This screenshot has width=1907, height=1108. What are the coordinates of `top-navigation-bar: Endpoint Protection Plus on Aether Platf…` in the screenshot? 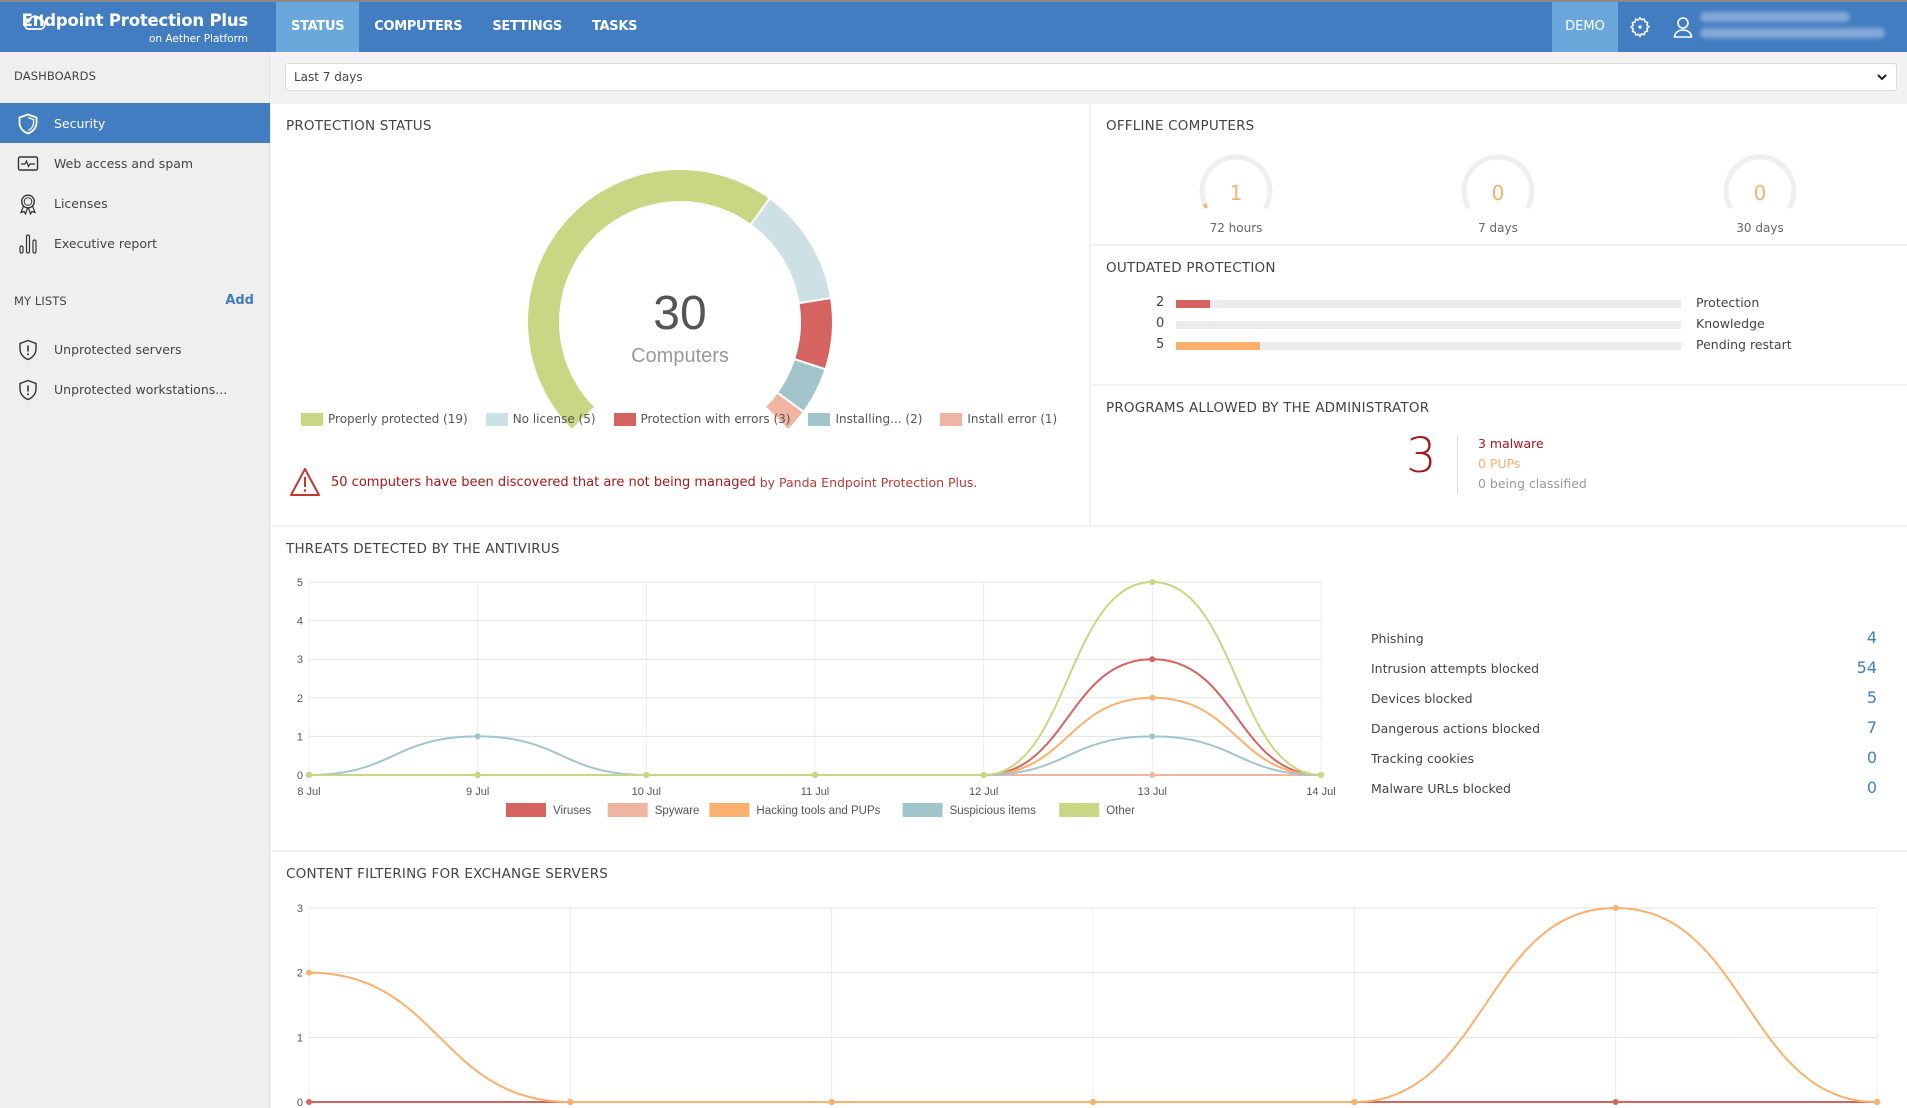 It's located at (953, 26).